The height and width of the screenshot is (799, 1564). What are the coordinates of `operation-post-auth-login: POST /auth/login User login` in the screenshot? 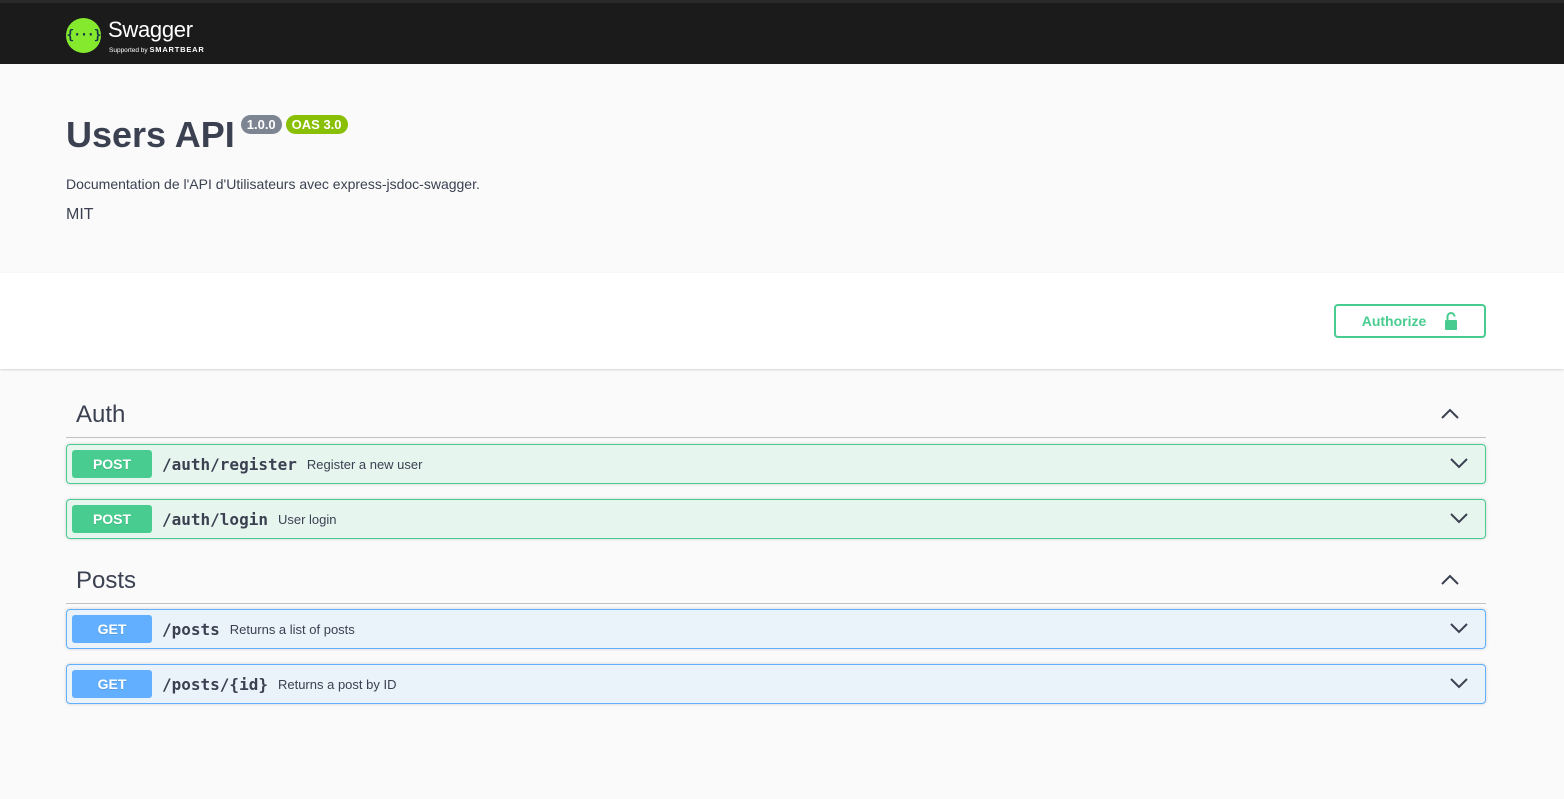 It's located at (776, 519).